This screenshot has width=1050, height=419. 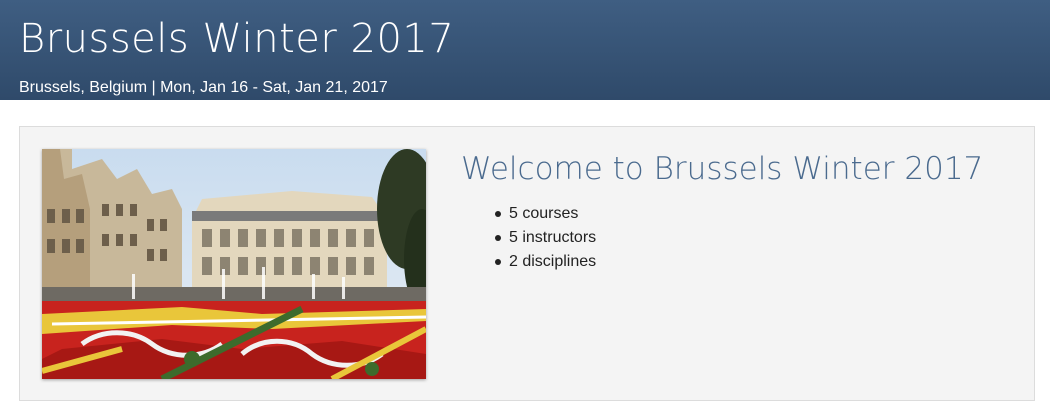 I want to click on stat-label: 5 courses, so click(x=544, y=213).